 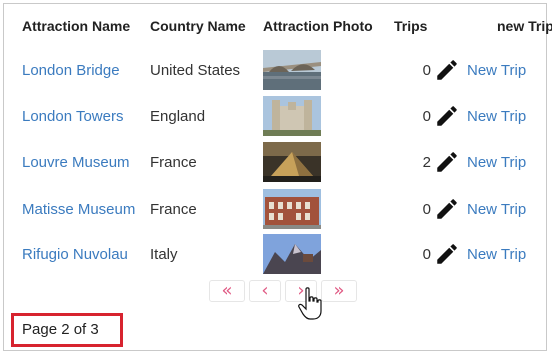 What do you see at coordinates (198, 26) in the screenshot?
I see `header-country-name: Country Name` at bounding box center [198, 26].